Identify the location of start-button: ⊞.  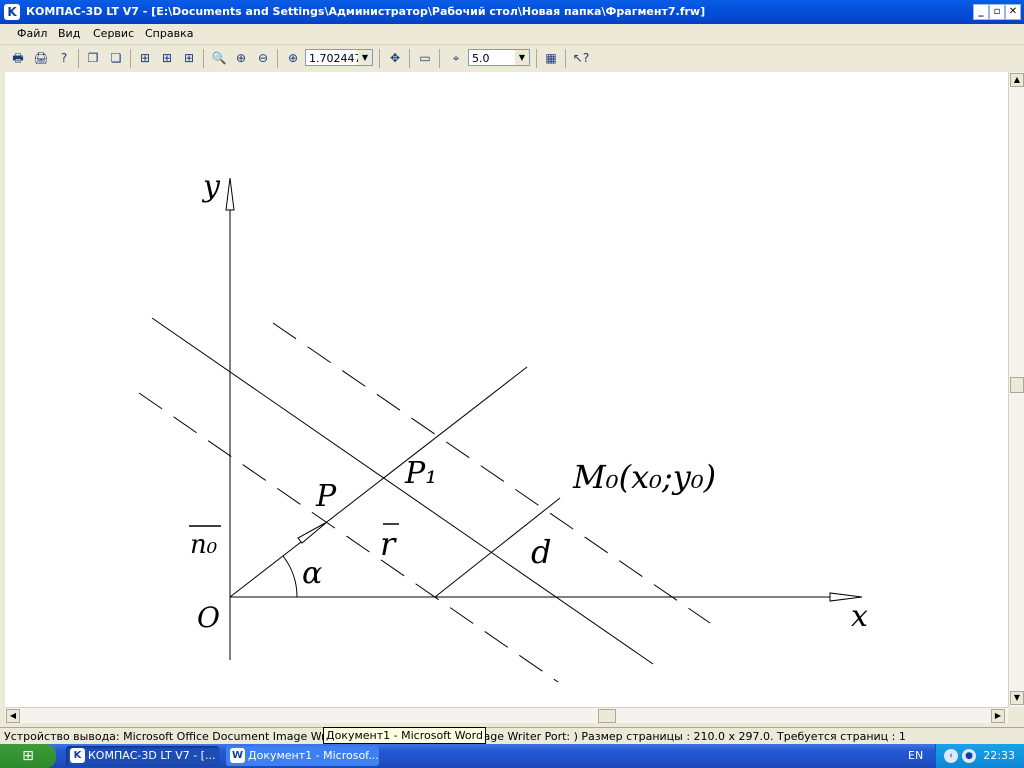
(28, 756).